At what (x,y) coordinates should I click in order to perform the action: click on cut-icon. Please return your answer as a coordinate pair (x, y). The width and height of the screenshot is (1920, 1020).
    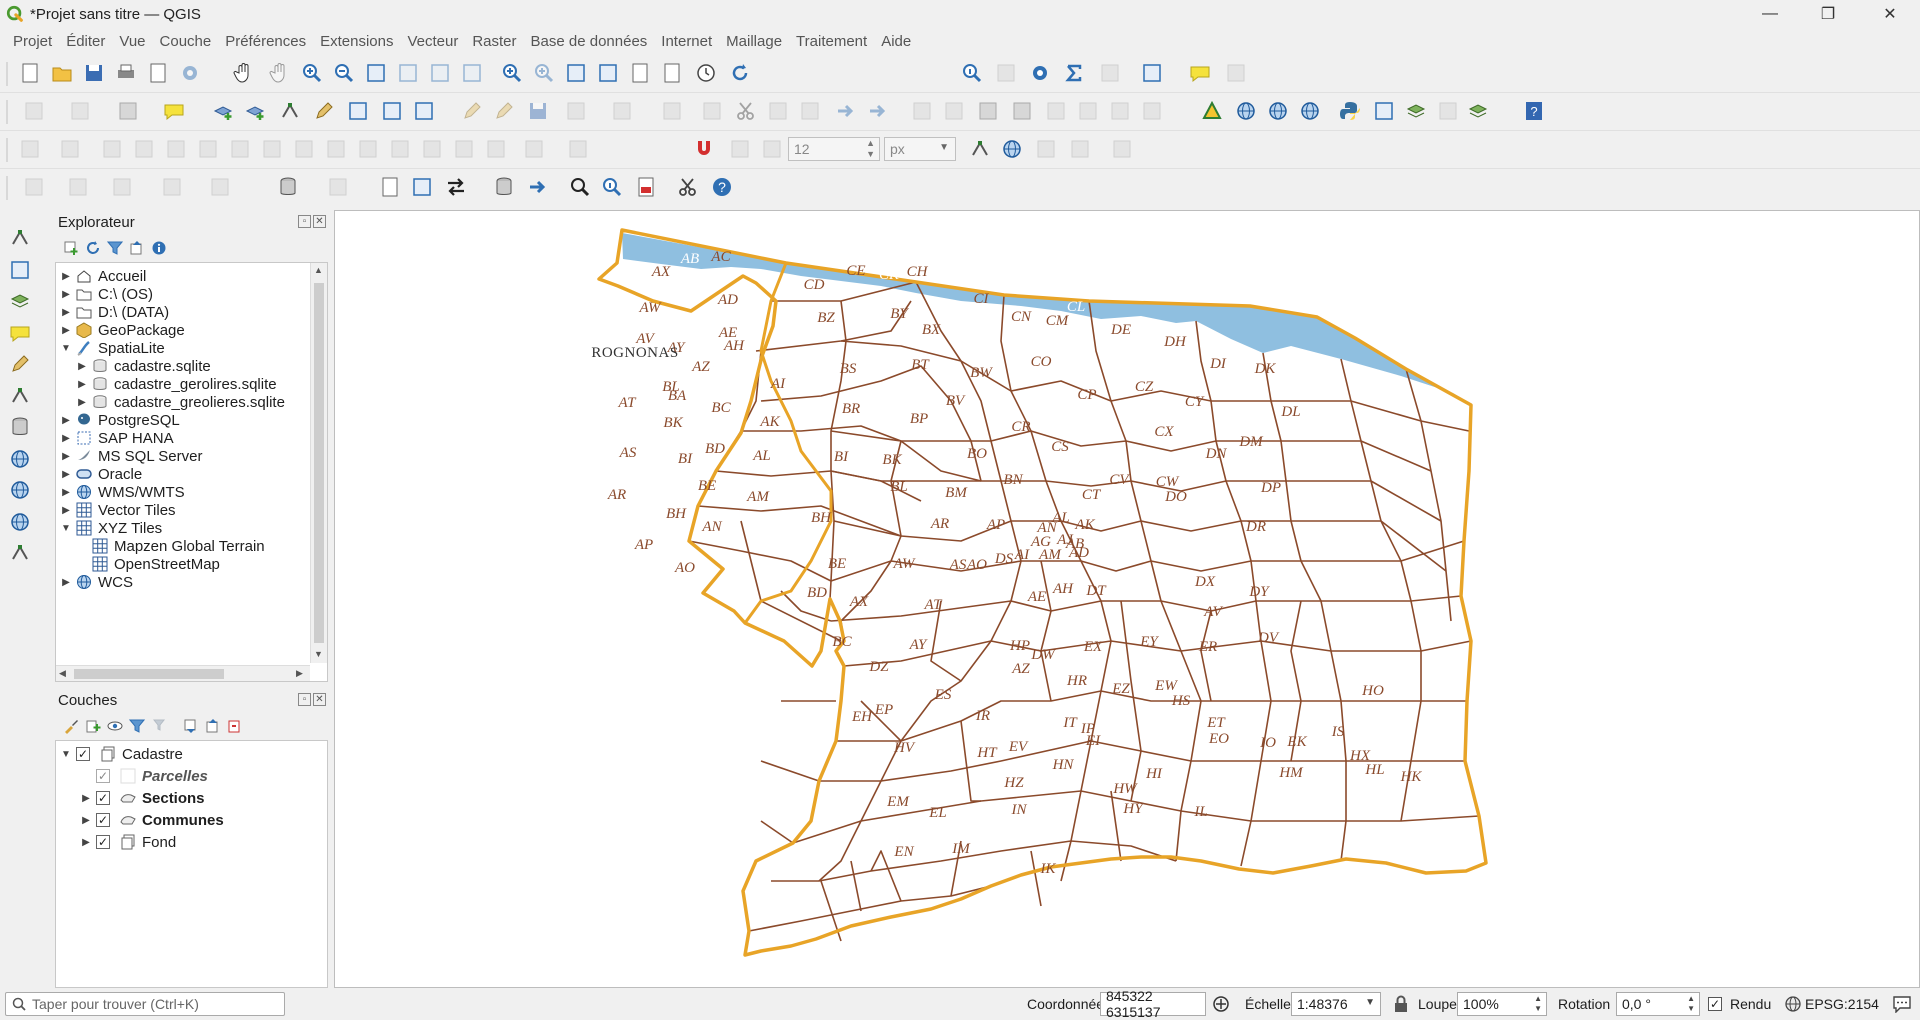
    Looking at the image, I should click on (747, 112).